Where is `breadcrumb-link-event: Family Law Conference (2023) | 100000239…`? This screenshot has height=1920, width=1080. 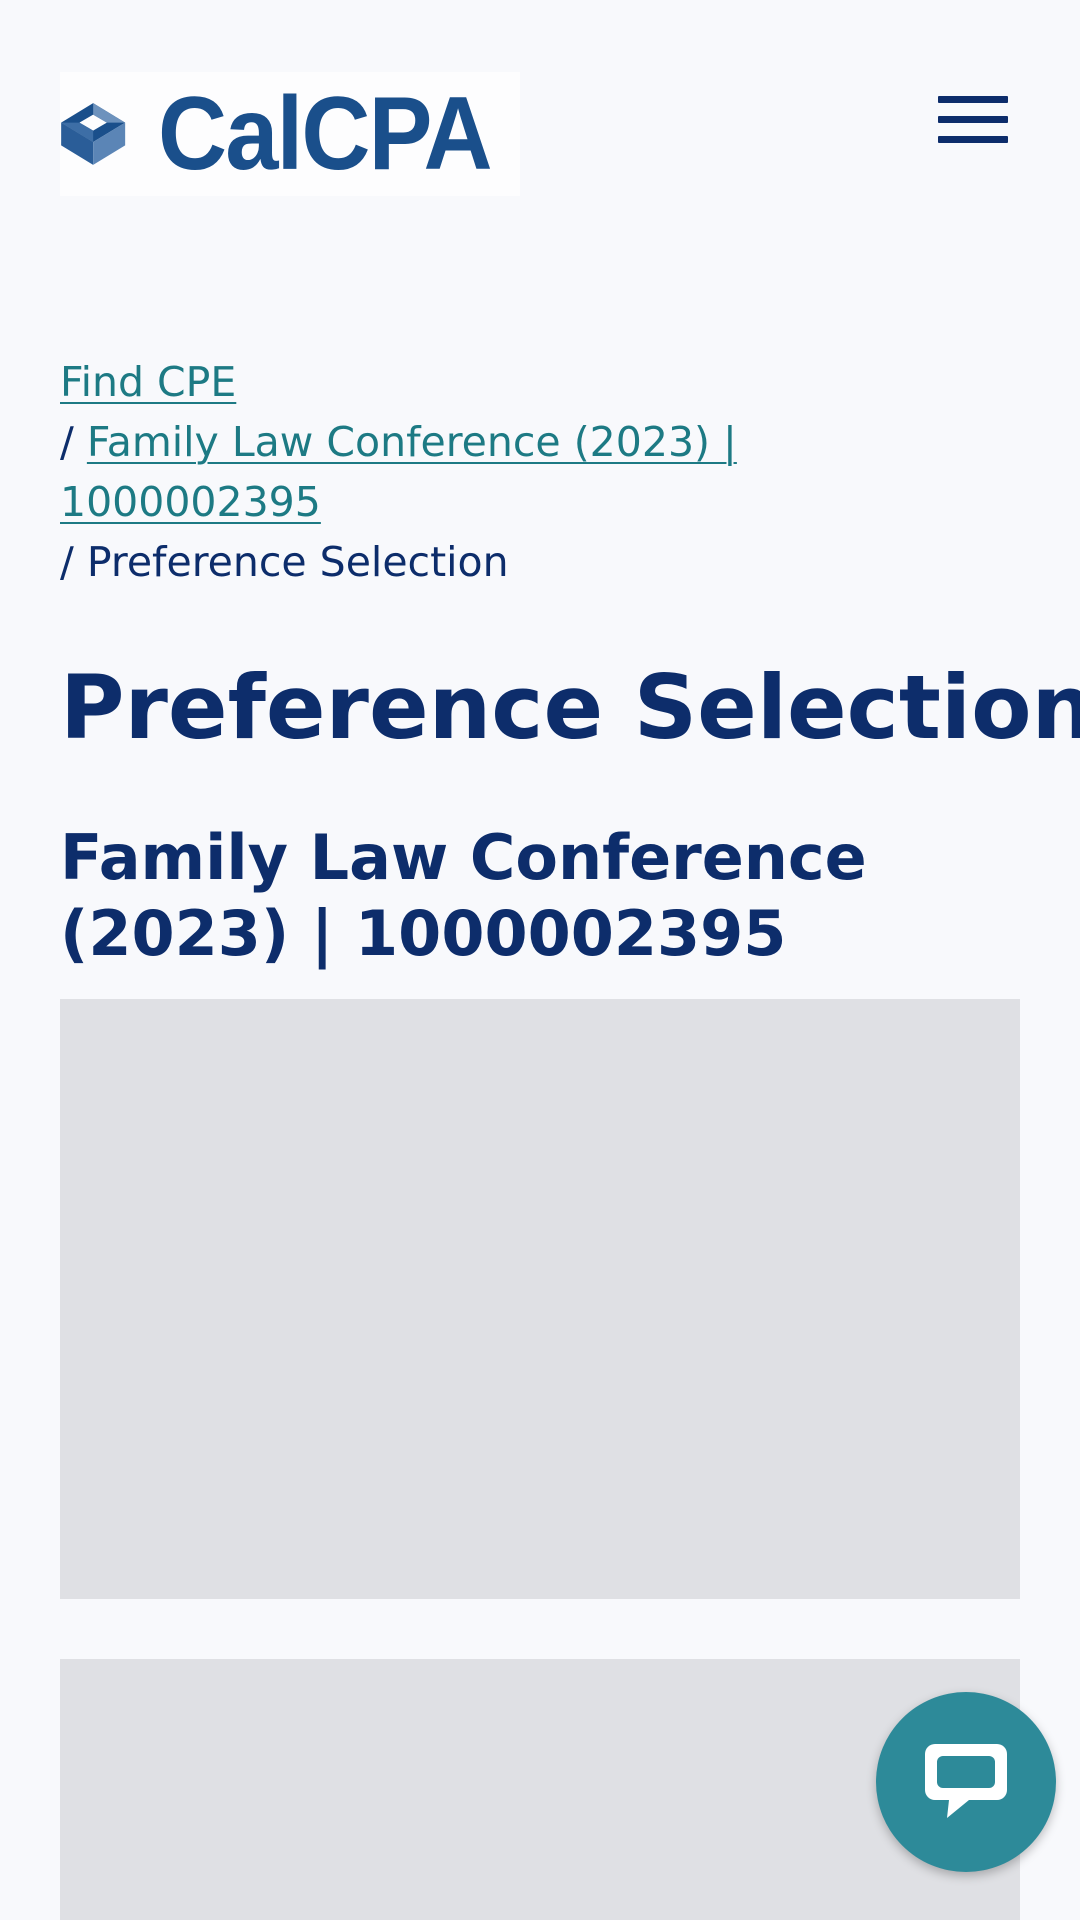
breadcrumb-link-event: Family Law Conference (2023) | 100000239… is located at coordinates (398, 472).